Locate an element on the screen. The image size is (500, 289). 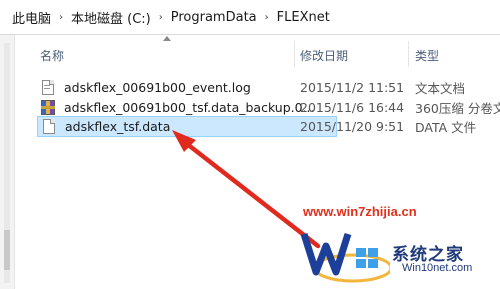
watermark-logo-icon is located at coordinates (345, 257).